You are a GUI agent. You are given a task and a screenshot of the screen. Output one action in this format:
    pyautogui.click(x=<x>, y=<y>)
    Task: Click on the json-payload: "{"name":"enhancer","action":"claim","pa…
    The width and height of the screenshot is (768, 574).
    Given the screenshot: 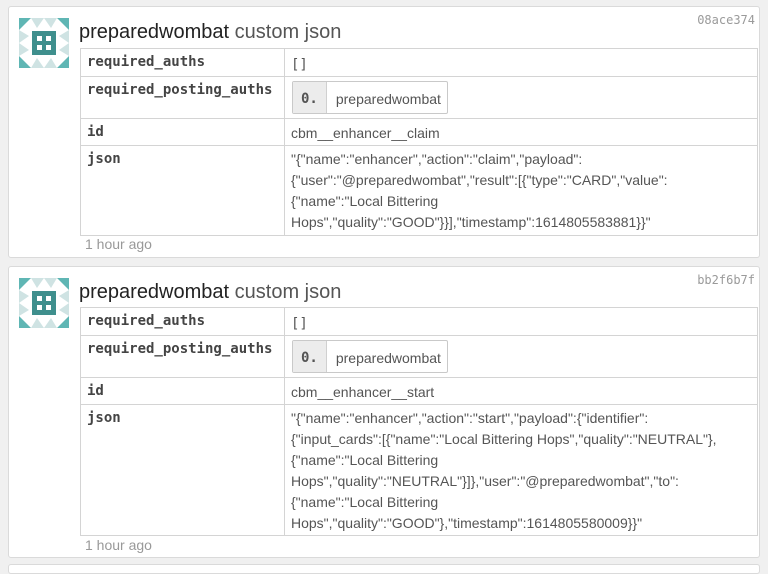 What is the action you would take?
    pyautogui.click(x=521, y=190)
    